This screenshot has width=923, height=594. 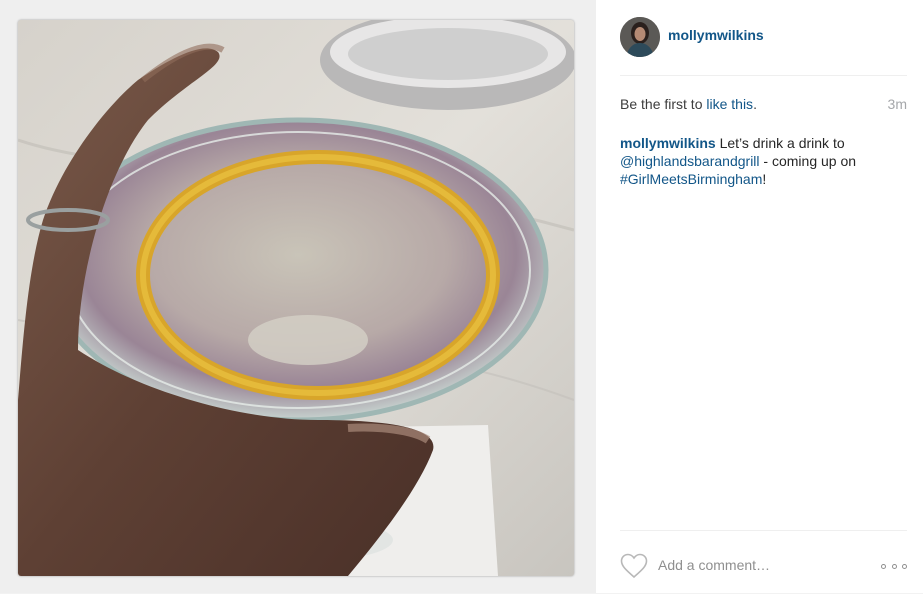 What do you see at coordinates (780, 143) in the screenshot?
I see `caption-text: Let’s drink a drink to` at bounding box center [780, 143].